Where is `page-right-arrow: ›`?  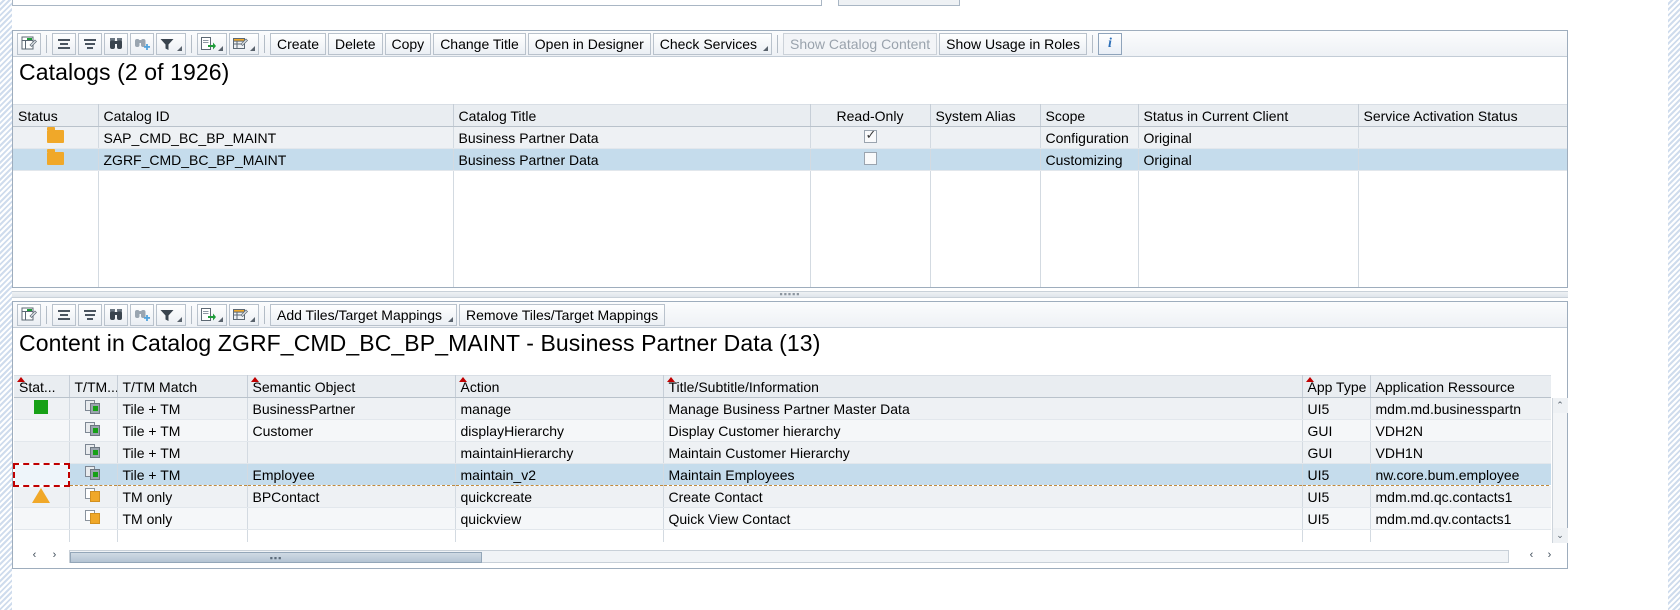 page-right-arrow: › is located at coordinates (1549, 554).